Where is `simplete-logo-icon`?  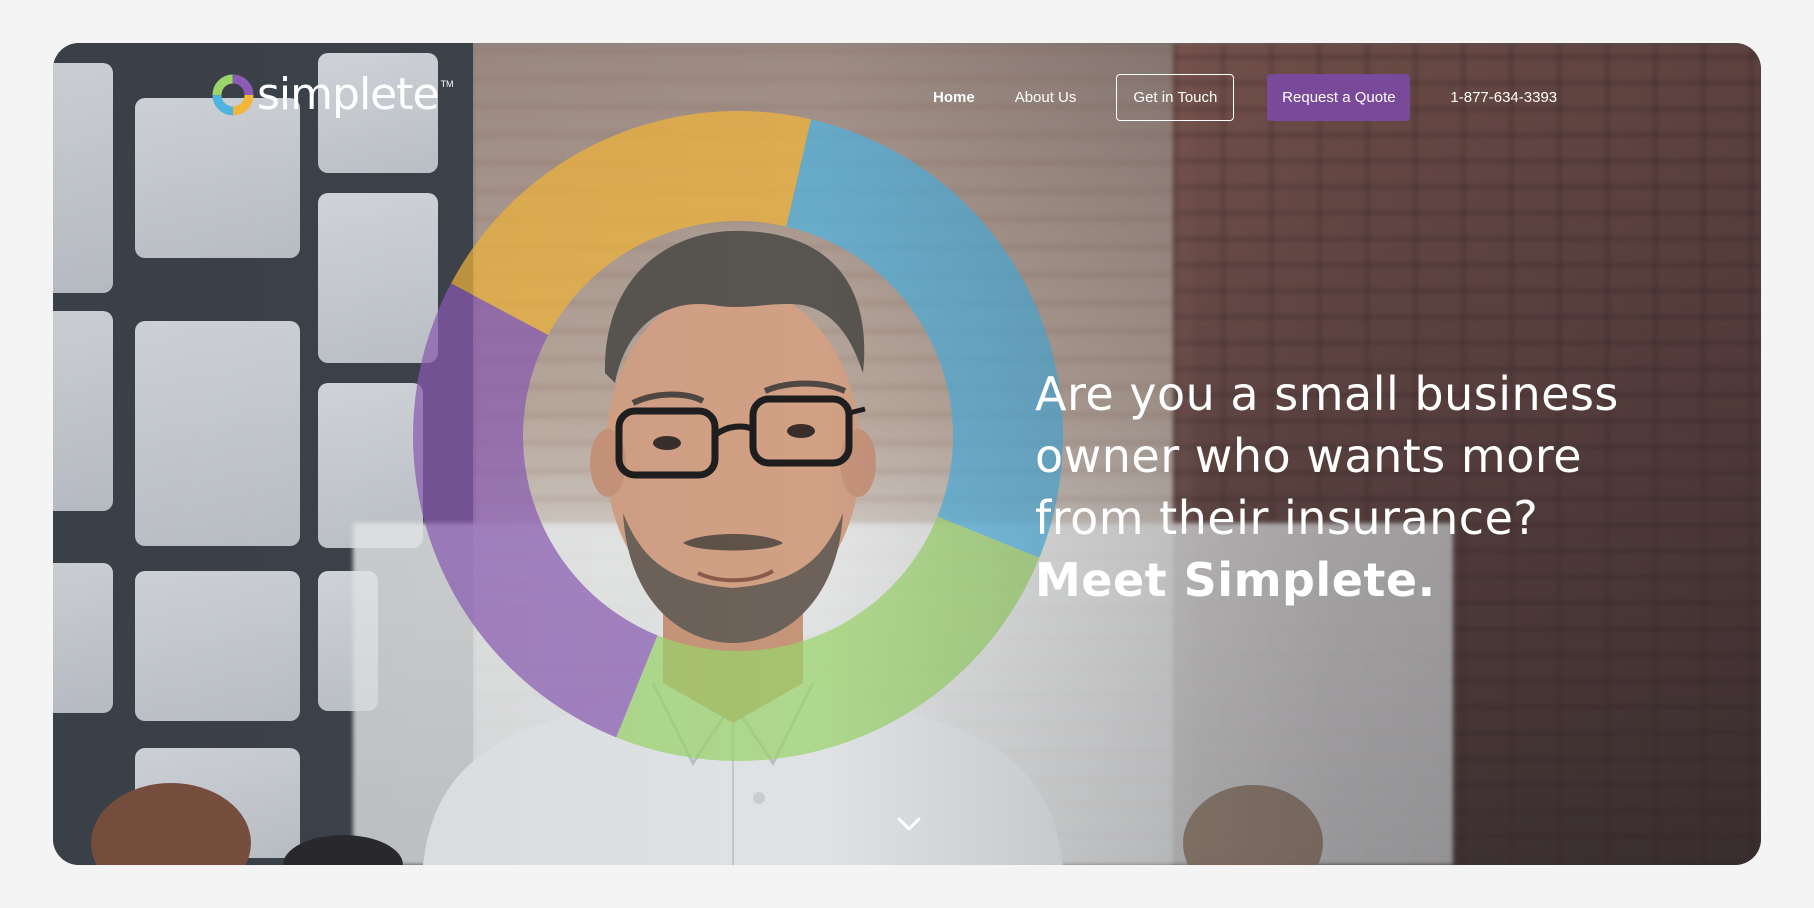 simplete-logo-icon is located at coordinates (233, 95).